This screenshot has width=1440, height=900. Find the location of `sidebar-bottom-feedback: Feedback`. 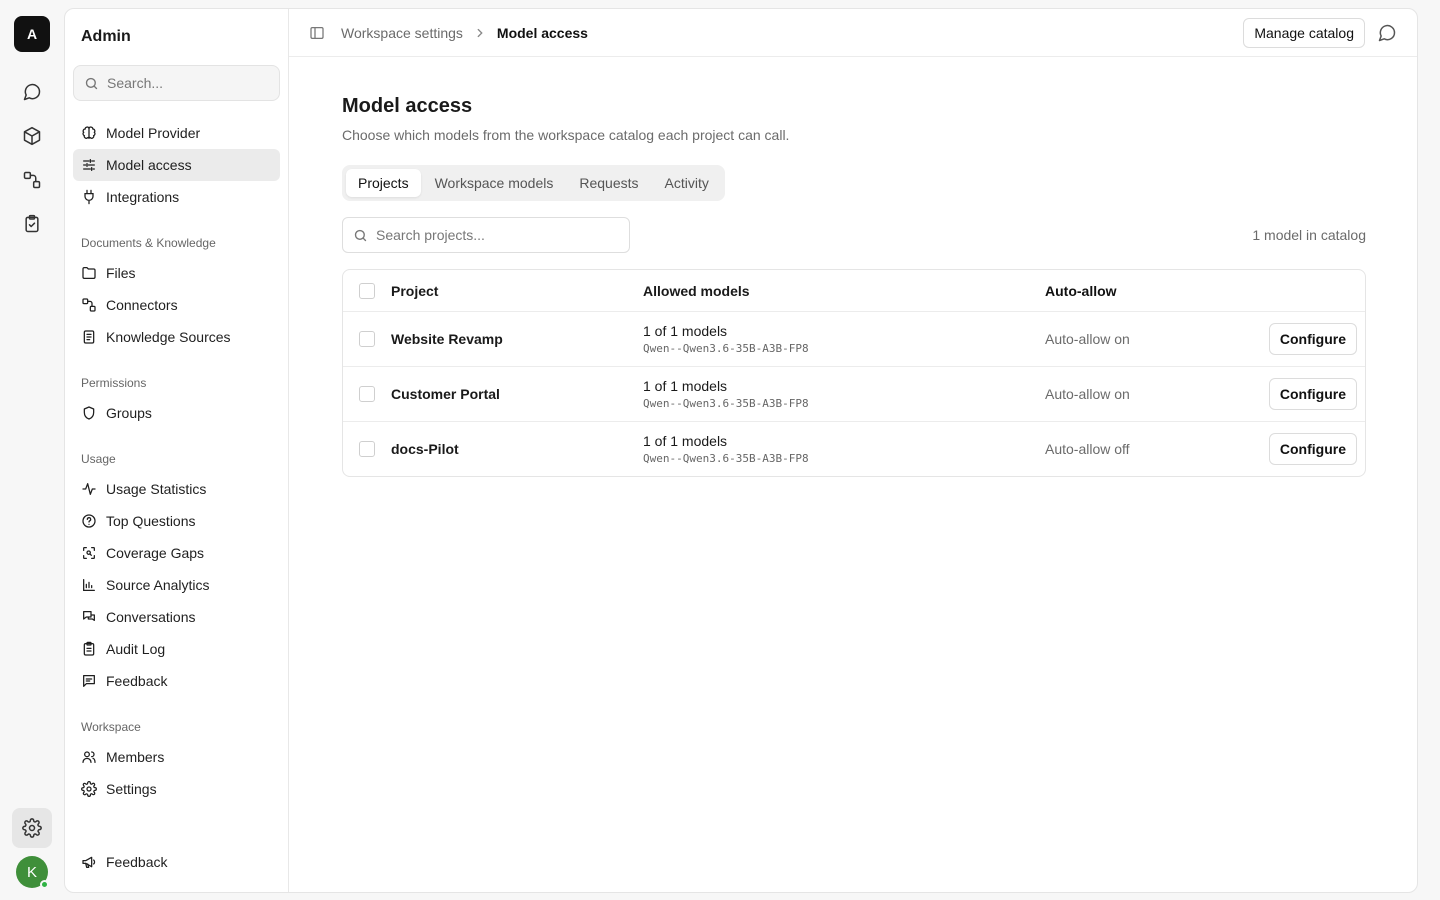

sidebar-bottom-feedback: Feedback is located at coordinates (176, 862).